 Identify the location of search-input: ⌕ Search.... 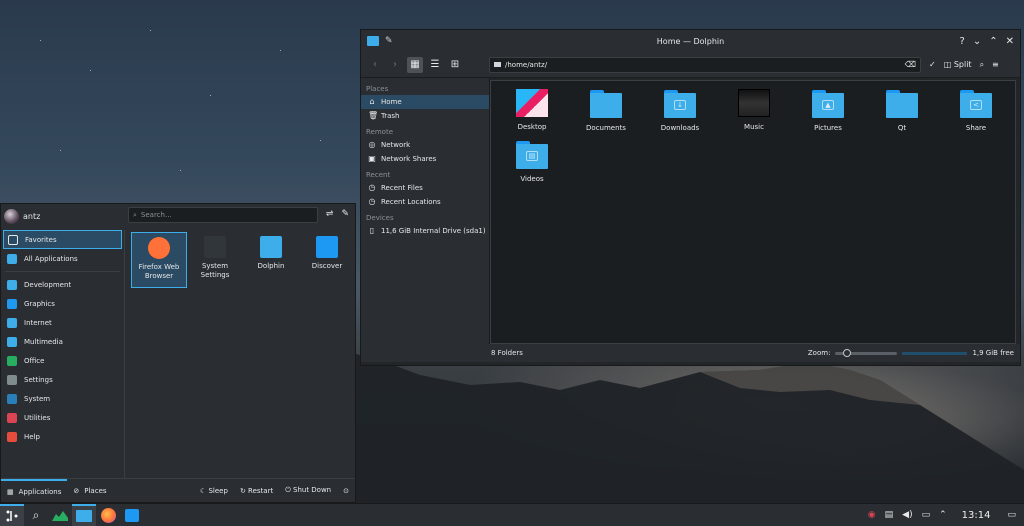
(223, 215).